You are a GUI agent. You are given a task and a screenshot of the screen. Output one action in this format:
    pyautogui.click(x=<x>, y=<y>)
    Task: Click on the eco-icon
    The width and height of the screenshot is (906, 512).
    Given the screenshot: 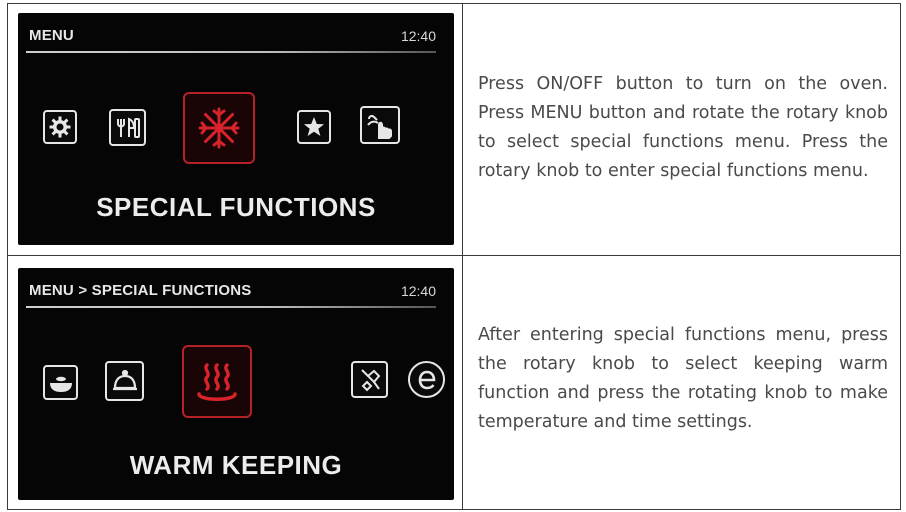 What is the action you would take?
    pyautogui.click(x=426, y=379)
    